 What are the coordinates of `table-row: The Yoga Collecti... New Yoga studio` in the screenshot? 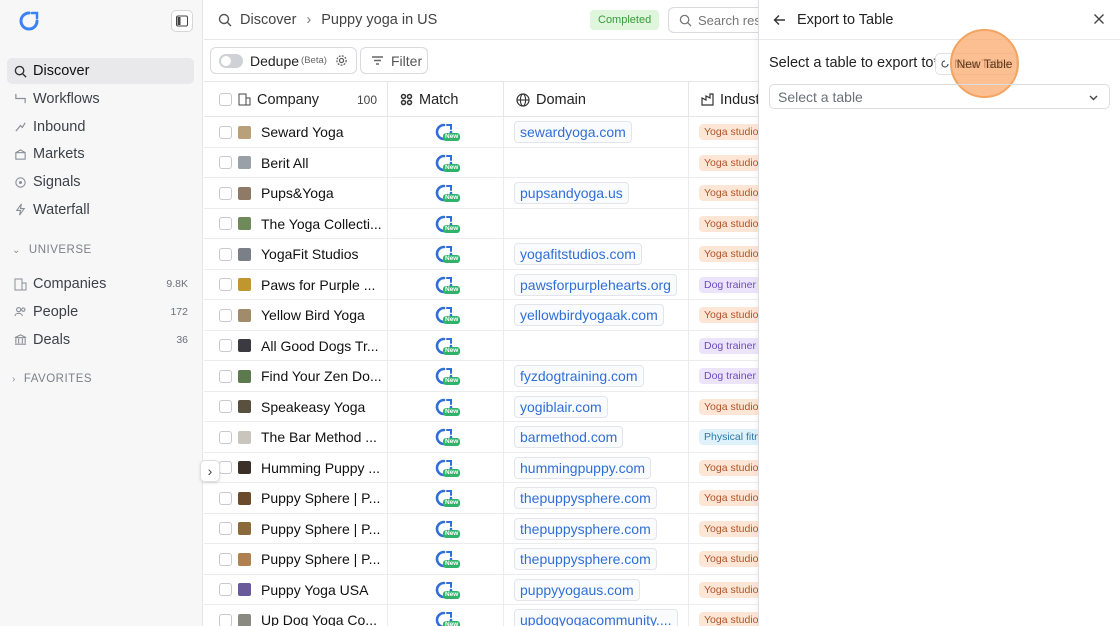 It's located at (481, 223).